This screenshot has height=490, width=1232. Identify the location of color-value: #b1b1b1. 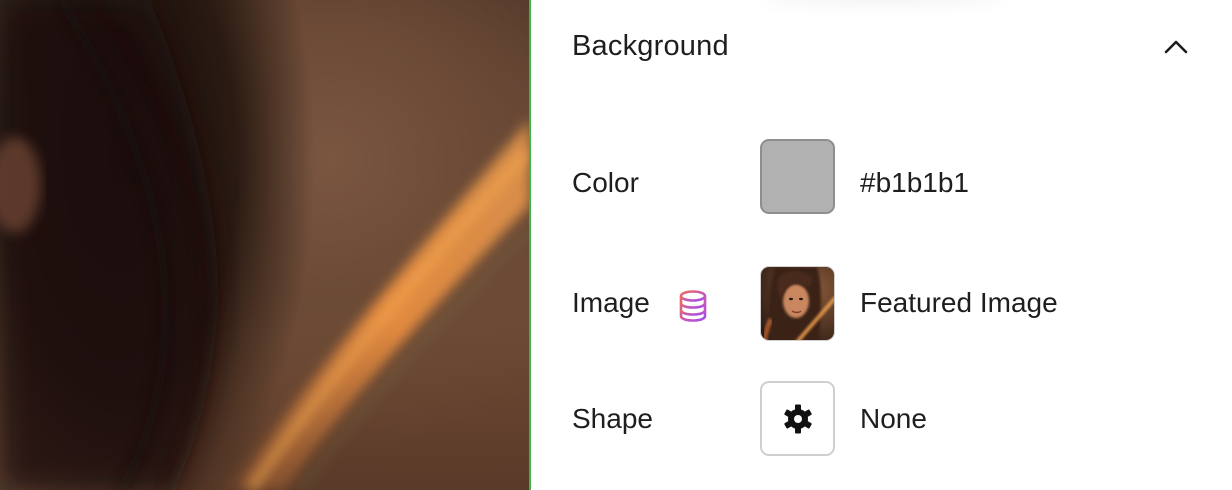
(914, 183).